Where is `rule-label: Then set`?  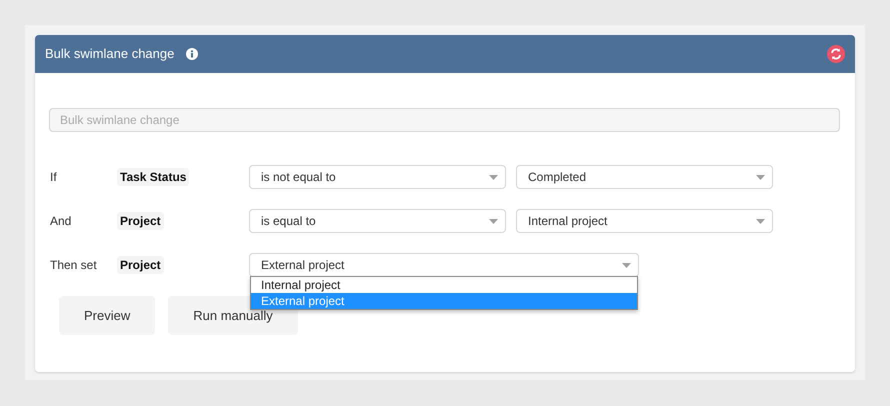
rule-label: Then set is located at coordinates (73, 265).